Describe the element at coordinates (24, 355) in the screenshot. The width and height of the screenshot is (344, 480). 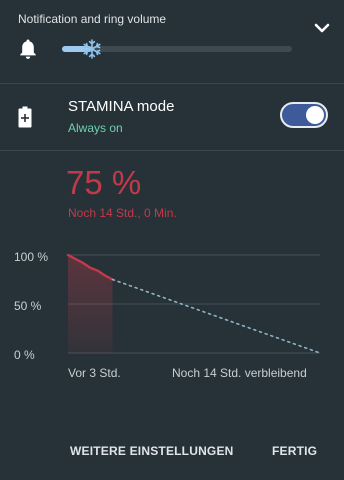
I see `ytick-label: 0 %` at that location.